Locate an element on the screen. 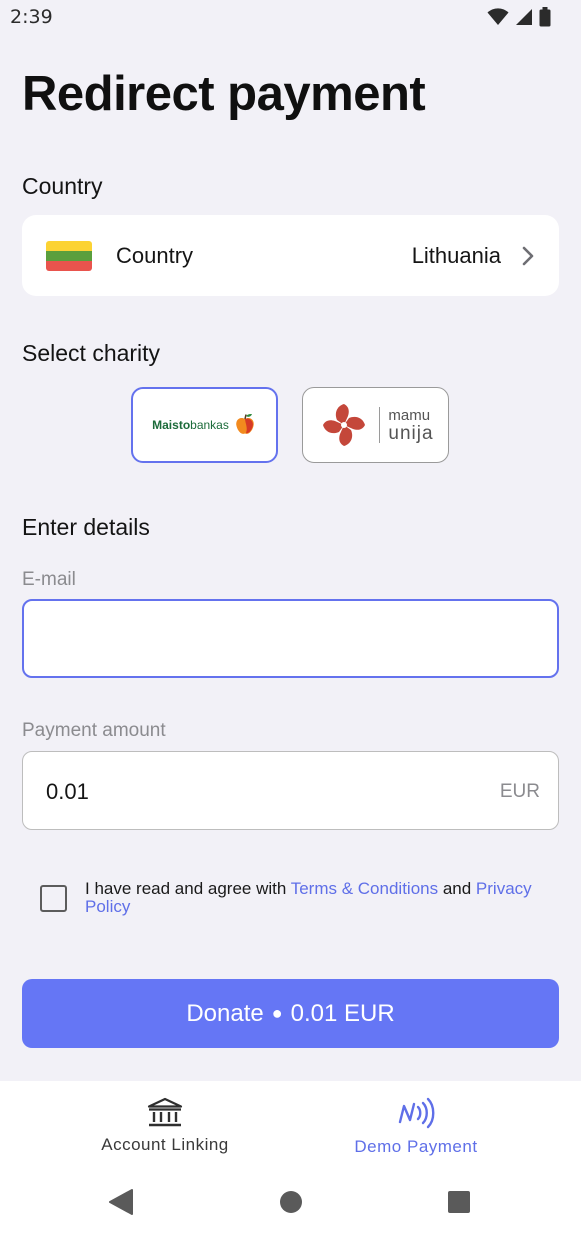  status-icons is located at coordinates (519, 17).